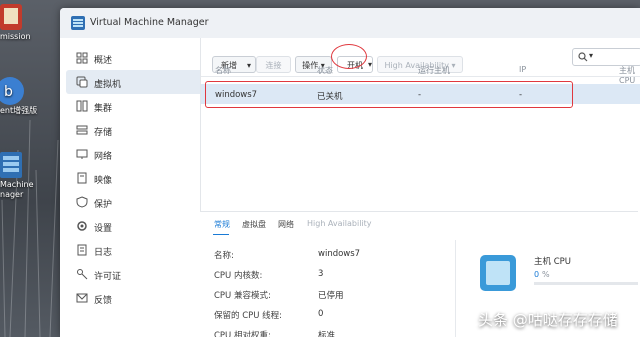 The image size is (640, 337). Describe the element at coordinates (143, 106) in the screenshot. I see `sidebar-item-cluster: 集群` at that location.